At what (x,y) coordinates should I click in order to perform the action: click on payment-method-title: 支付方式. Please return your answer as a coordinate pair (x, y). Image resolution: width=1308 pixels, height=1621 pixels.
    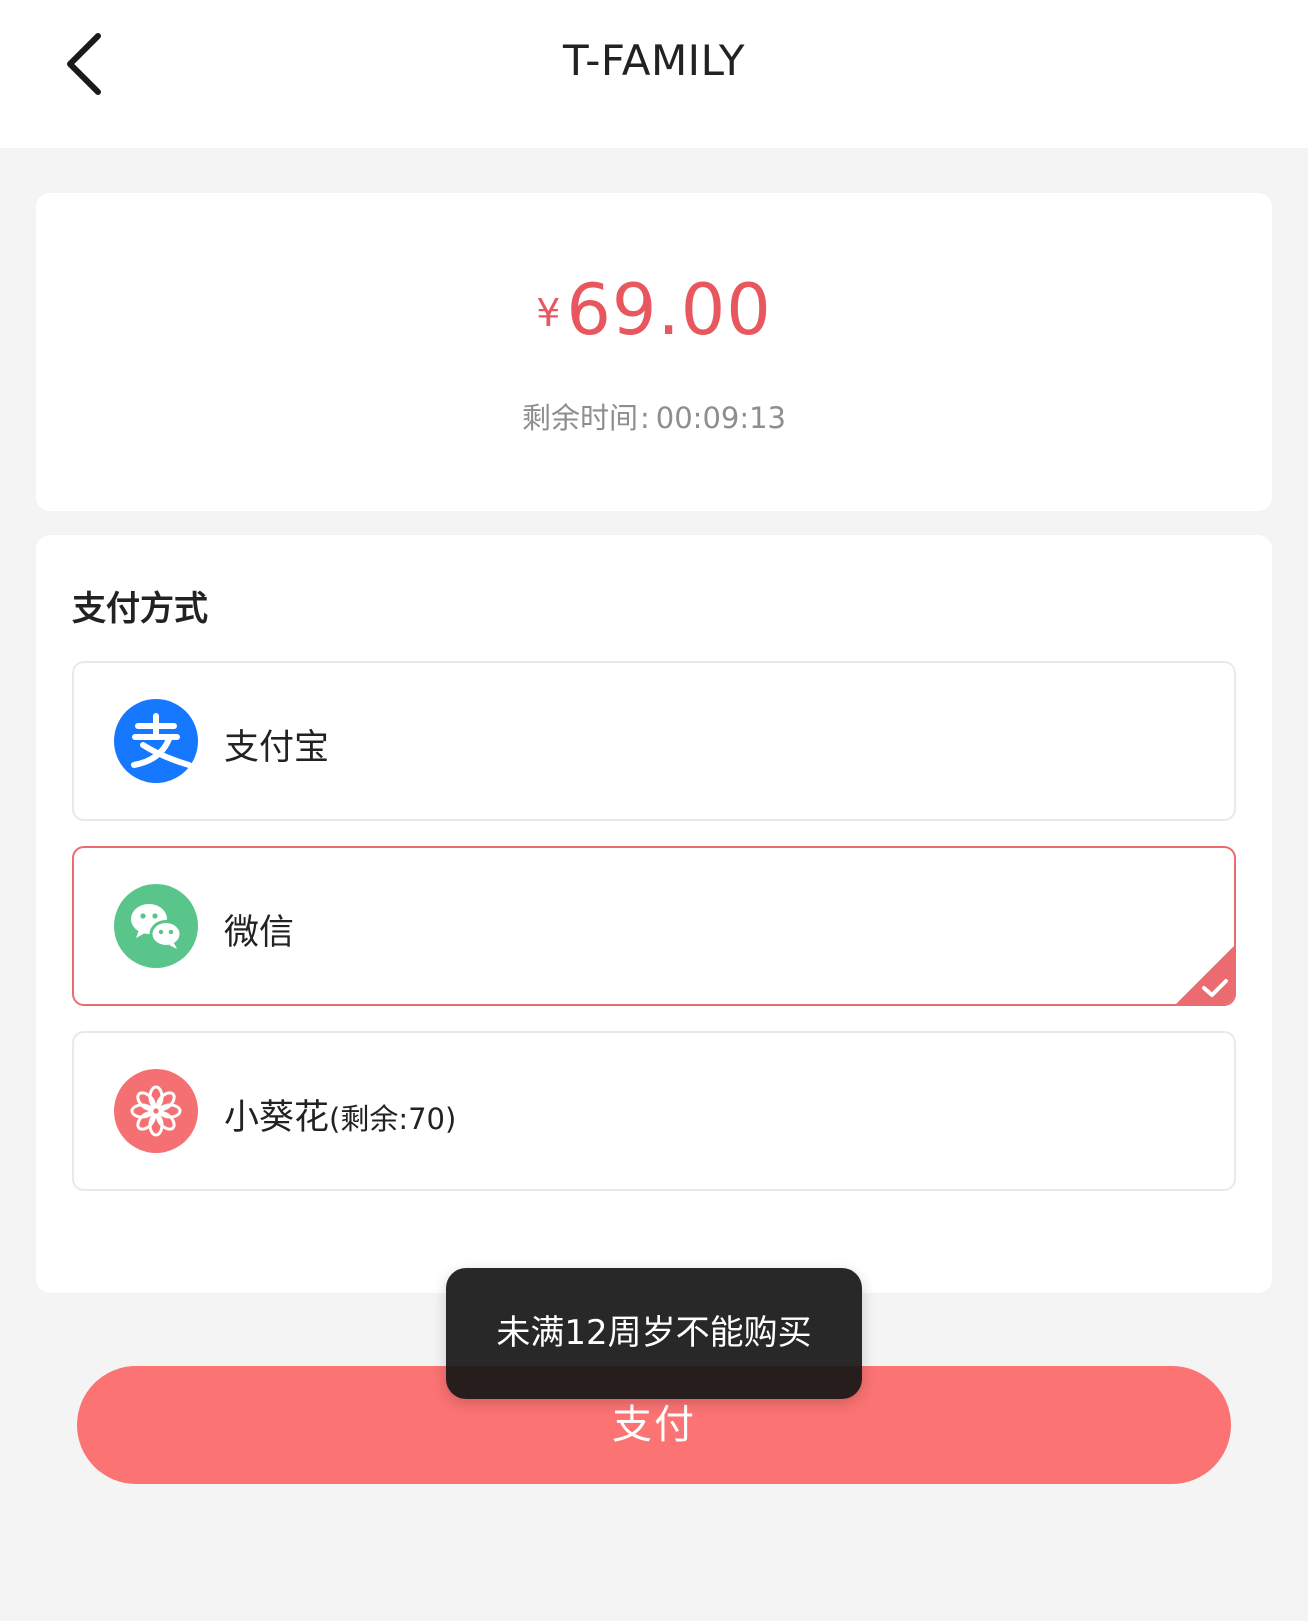
    Looking at the image, I should click on (140, 609).